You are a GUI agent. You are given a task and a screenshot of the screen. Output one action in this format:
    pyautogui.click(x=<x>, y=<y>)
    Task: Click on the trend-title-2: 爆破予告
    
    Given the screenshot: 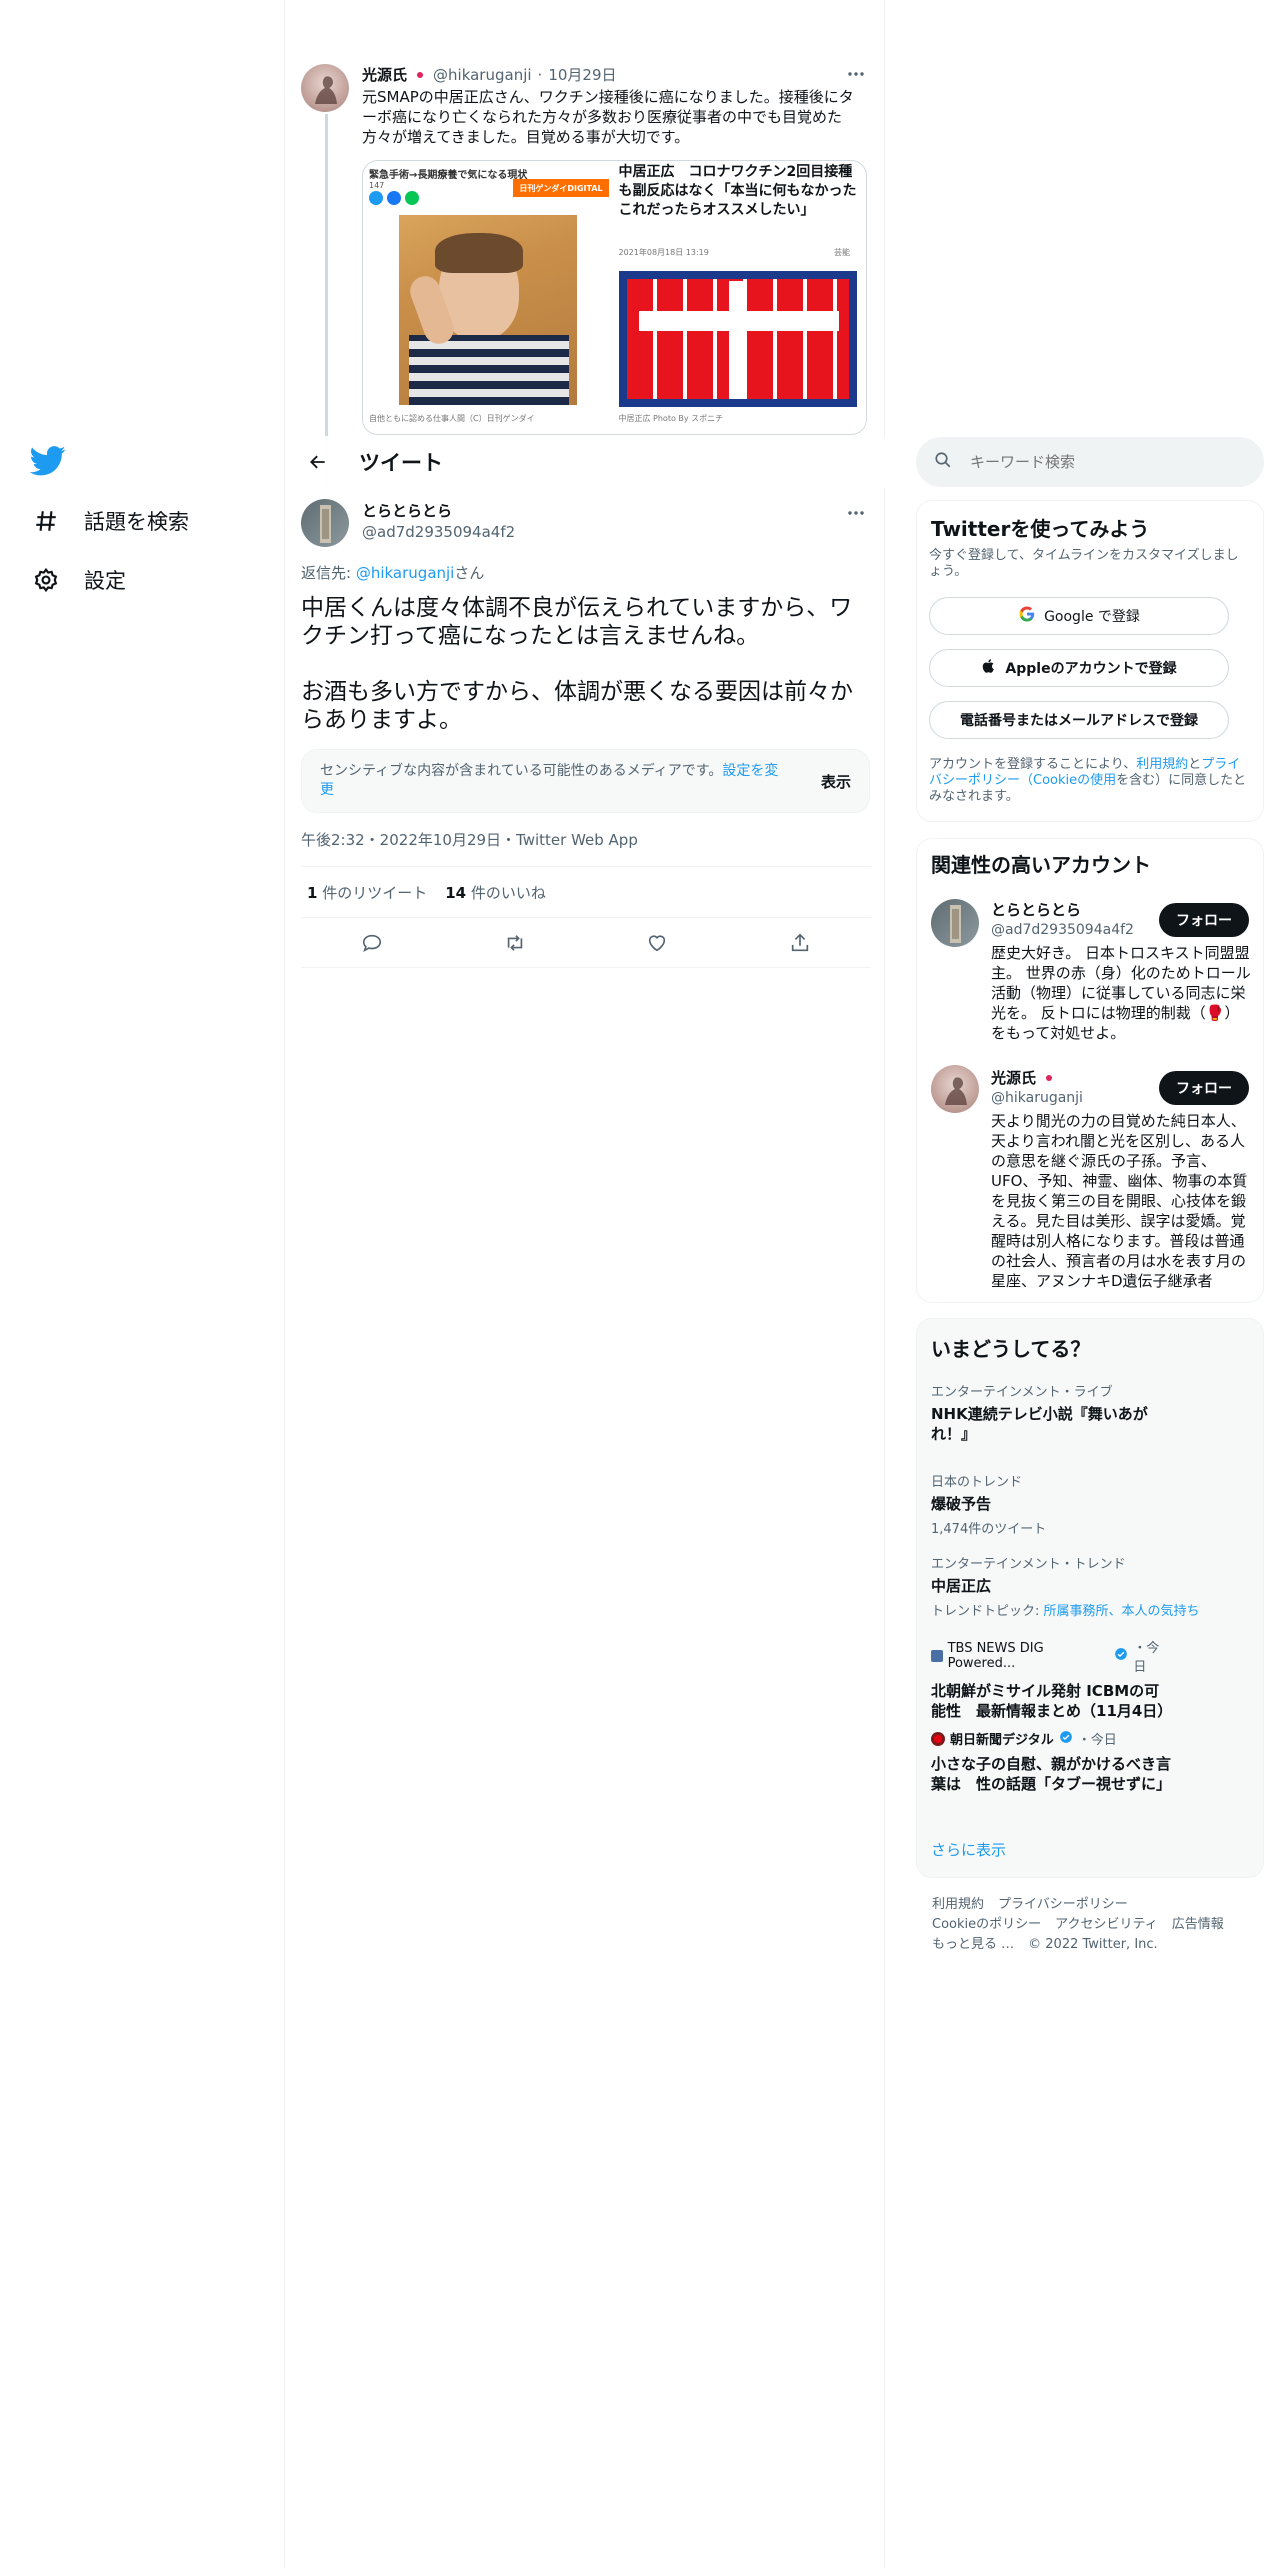 What is the action you would take?
    pyautogui.click(x=961, y=1504)
    